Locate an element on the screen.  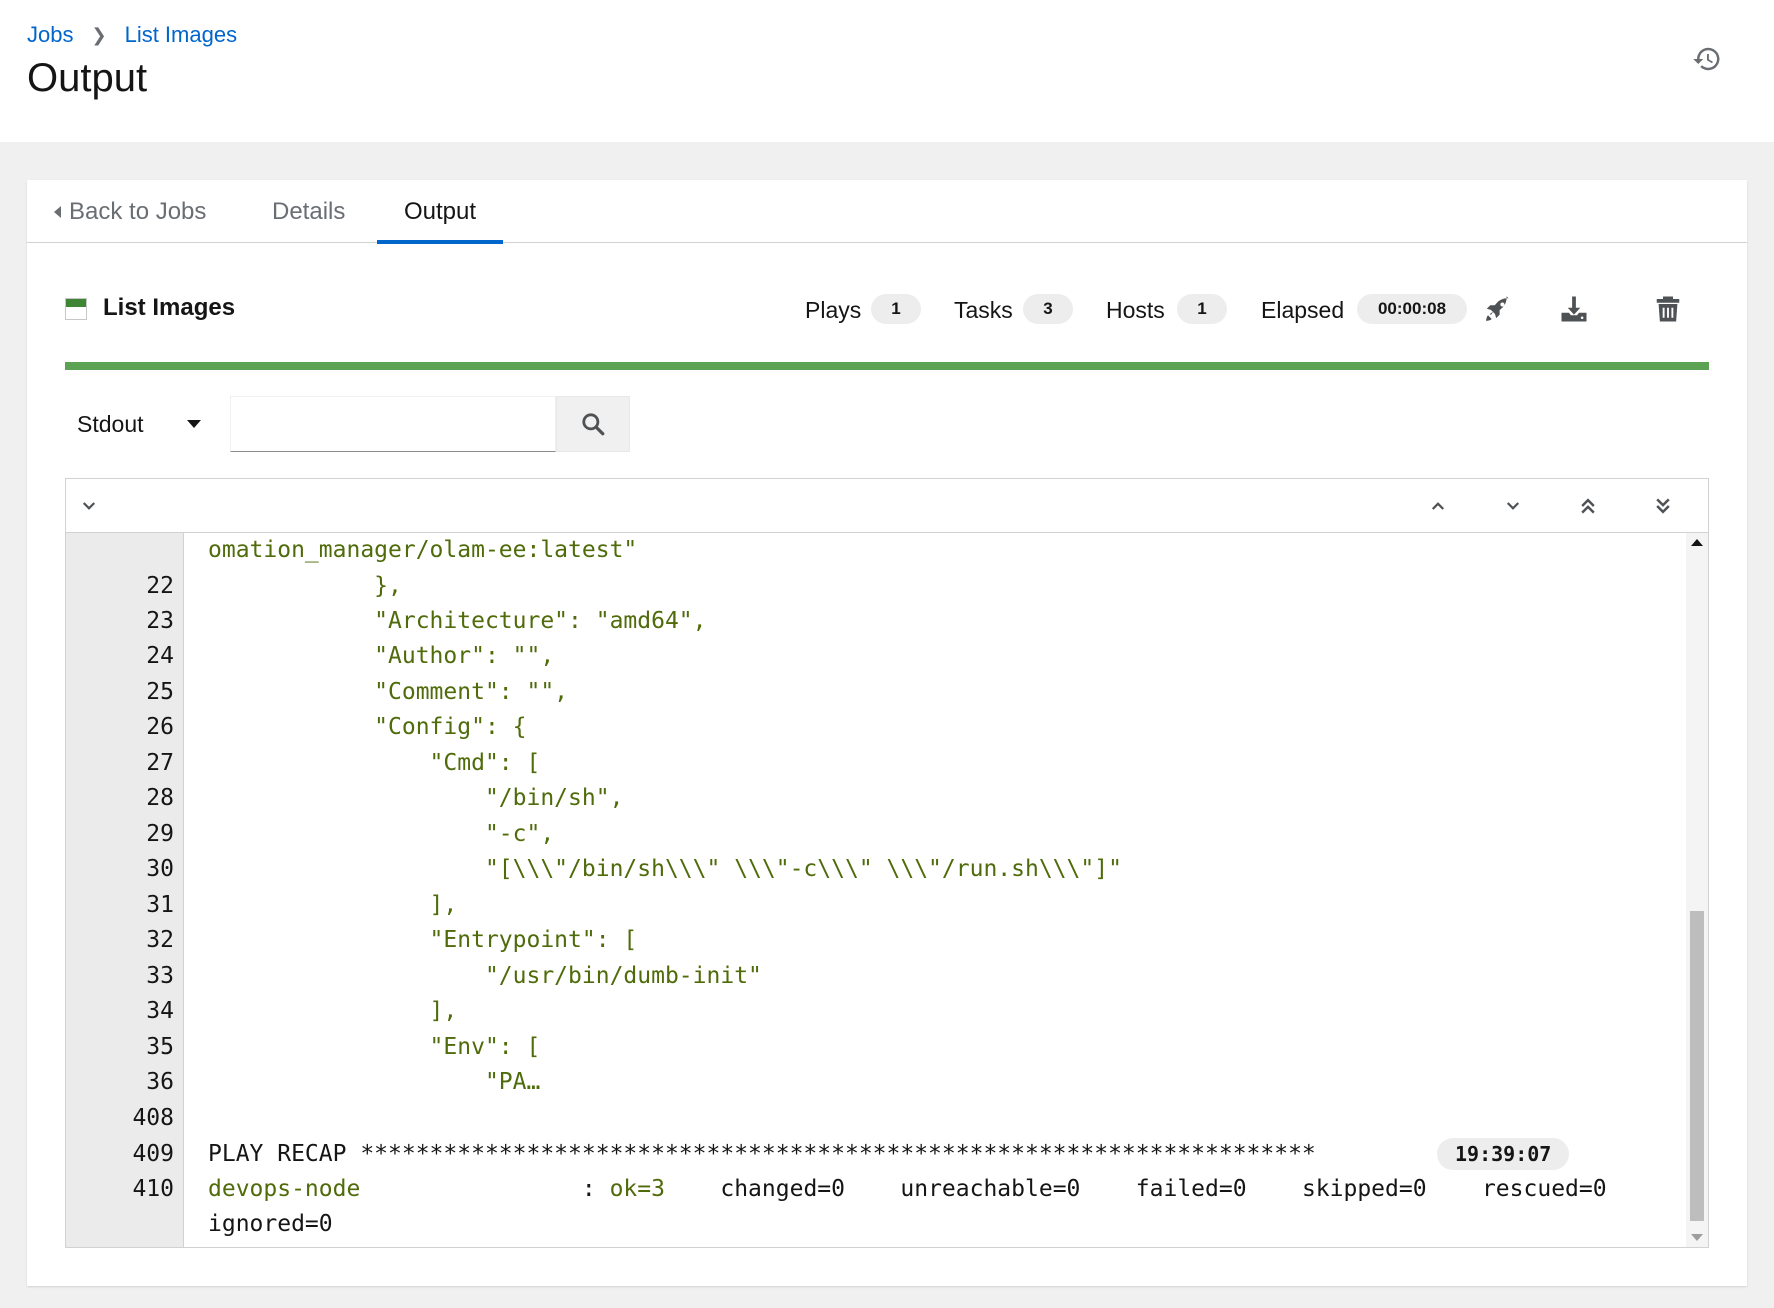
scroll-next-button is located at coordinates (1513, 506).